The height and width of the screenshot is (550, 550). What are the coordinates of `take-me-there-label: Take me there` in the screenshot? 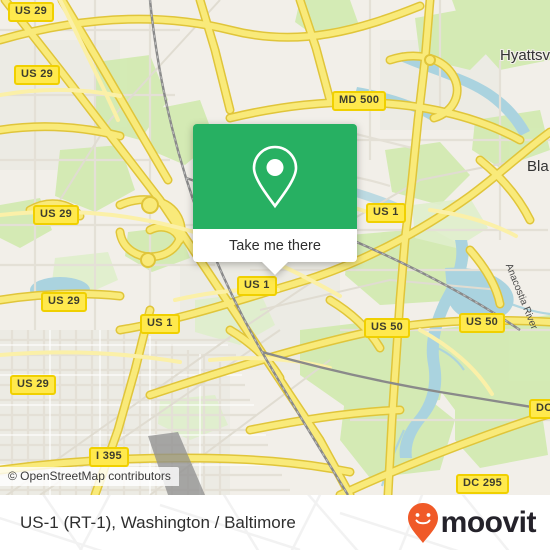 It's located at (275, 245).